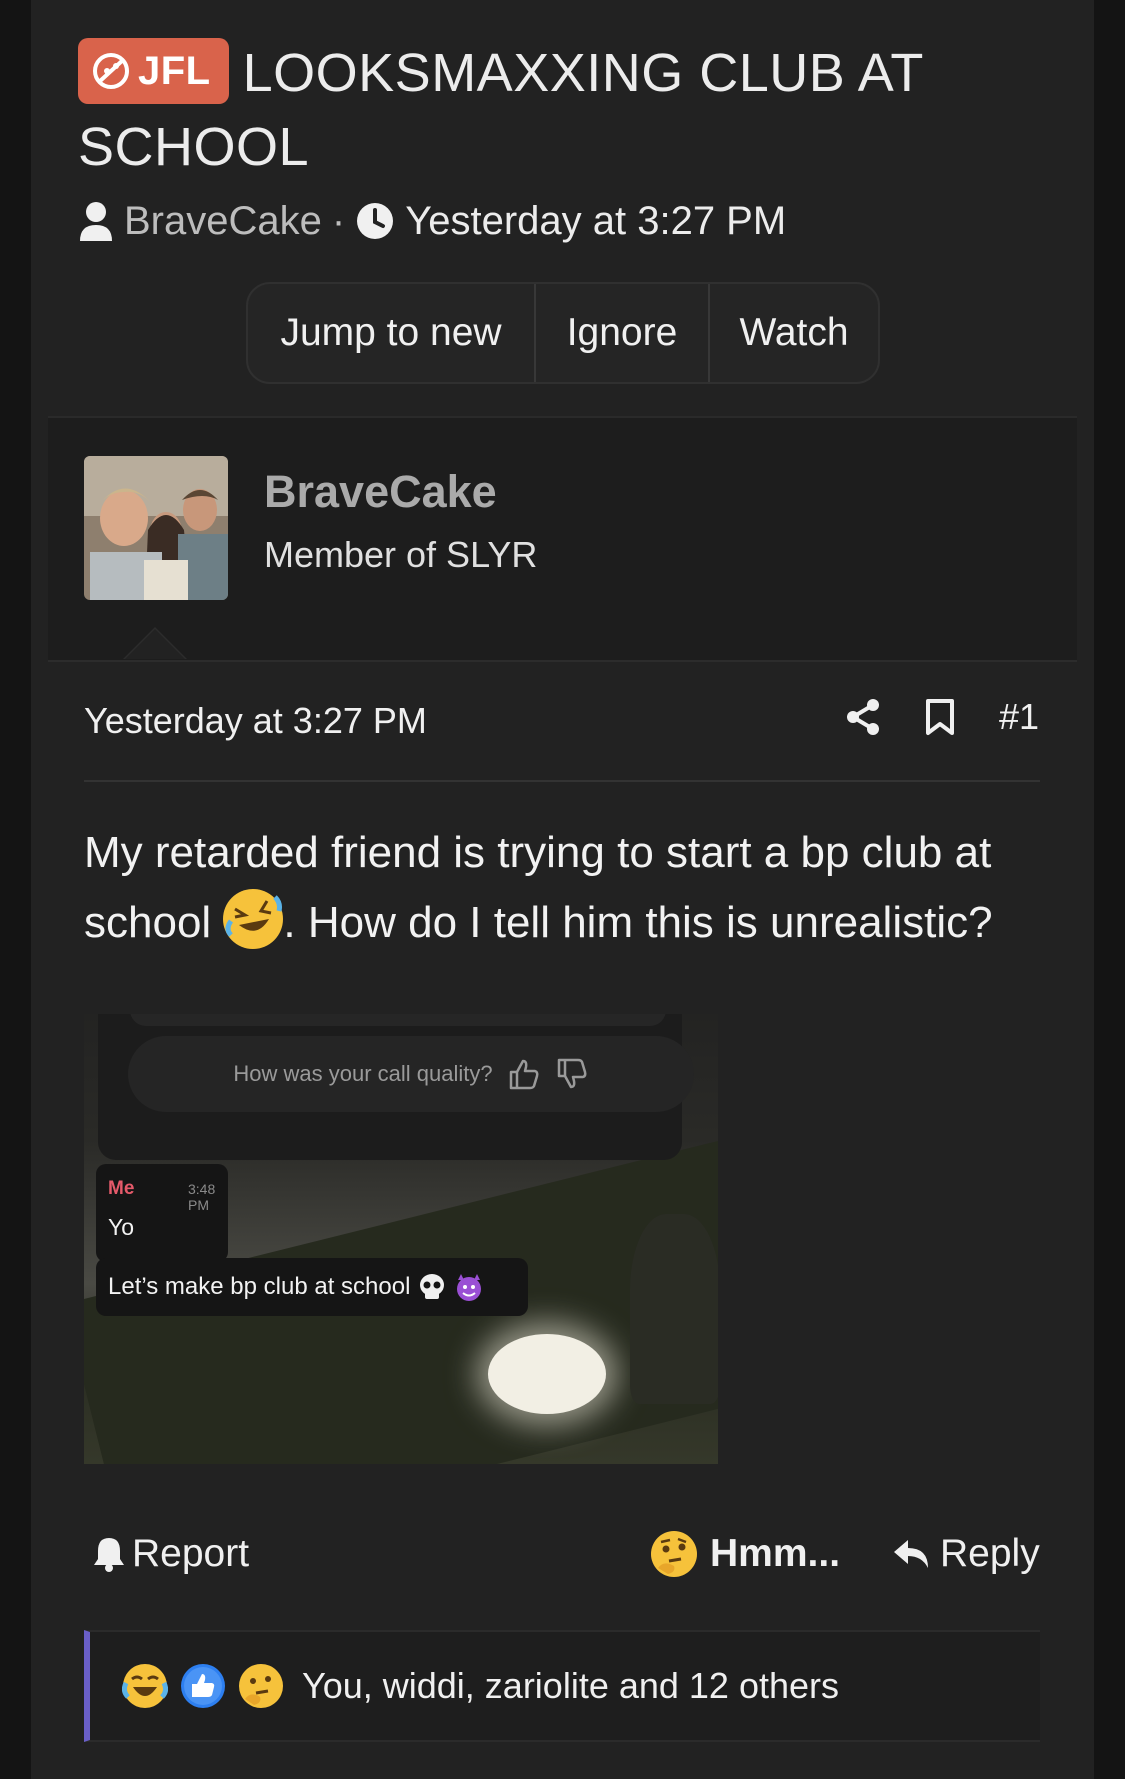 The width and height of the screenshot is (1125, 1779). I want to click on post-author-name: BraveCake, so click(380, 492).